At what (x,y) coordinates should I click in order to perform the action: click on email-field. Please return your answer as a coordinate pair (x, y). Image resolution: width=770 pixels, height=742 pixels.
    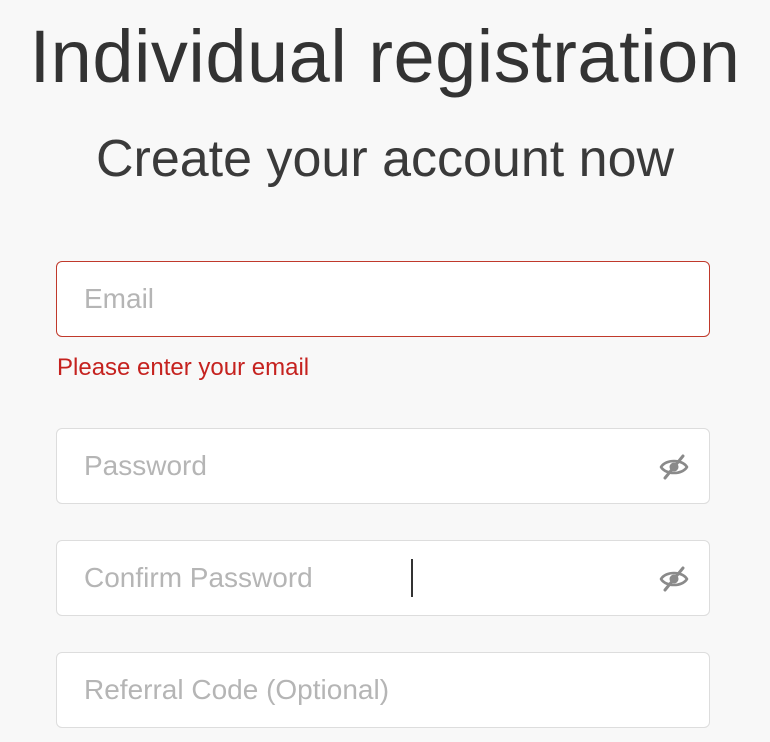
    Looking at the image, I should click on (383, 299).